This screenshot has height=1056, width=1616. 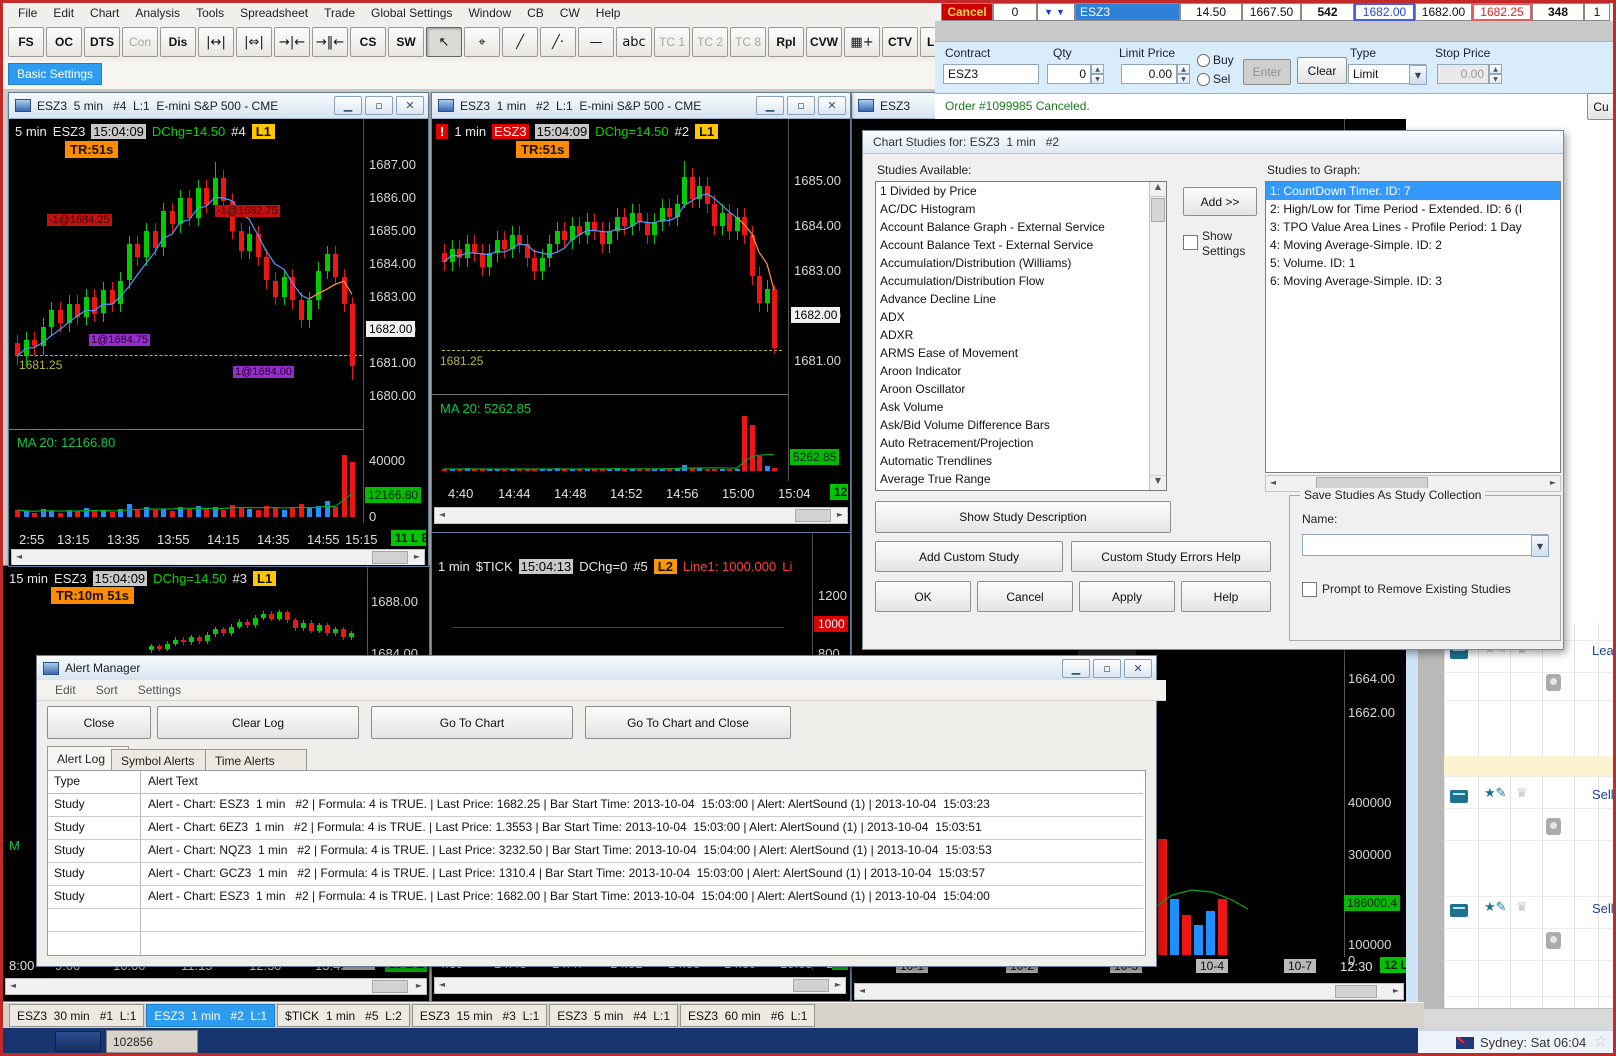 What do you see at coordinates (1097, 74) in the screenshot?
I see `qty-spinner: ▲ ▼` at bounding box center [1097, 74].